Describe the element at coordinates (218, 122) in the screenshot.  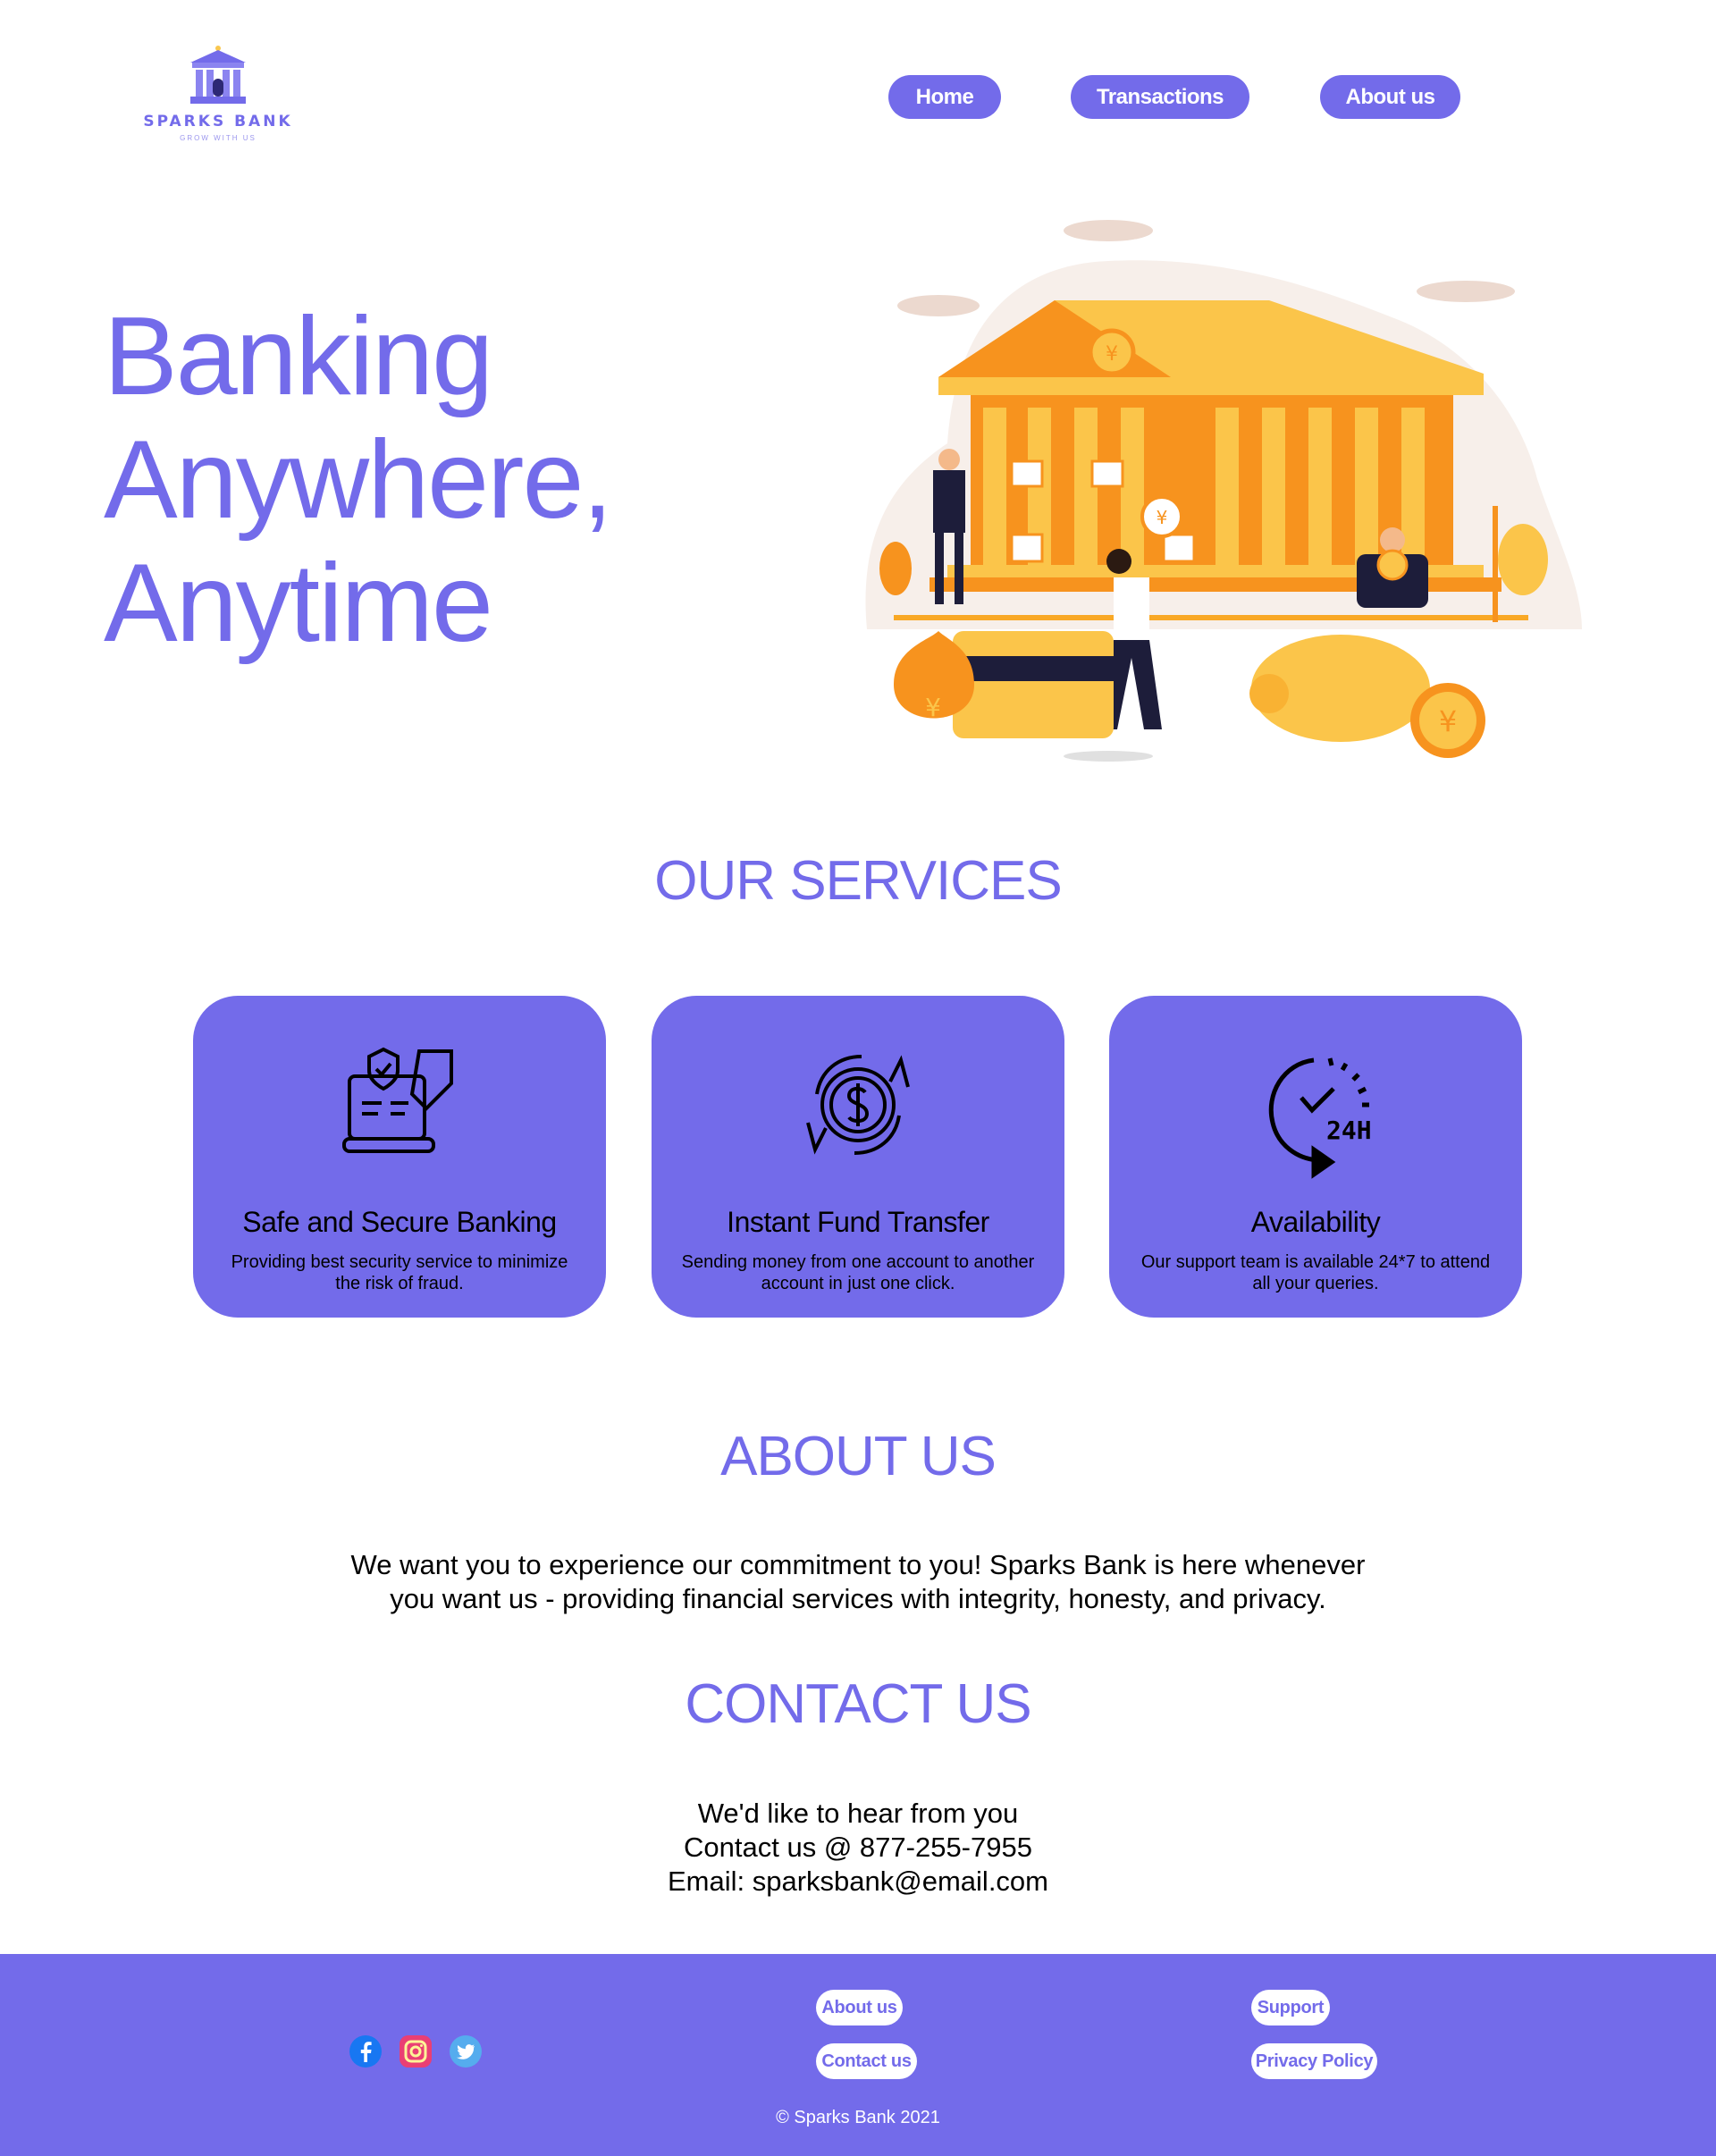
I see `brand-name: SPARKS BANK` at that location.